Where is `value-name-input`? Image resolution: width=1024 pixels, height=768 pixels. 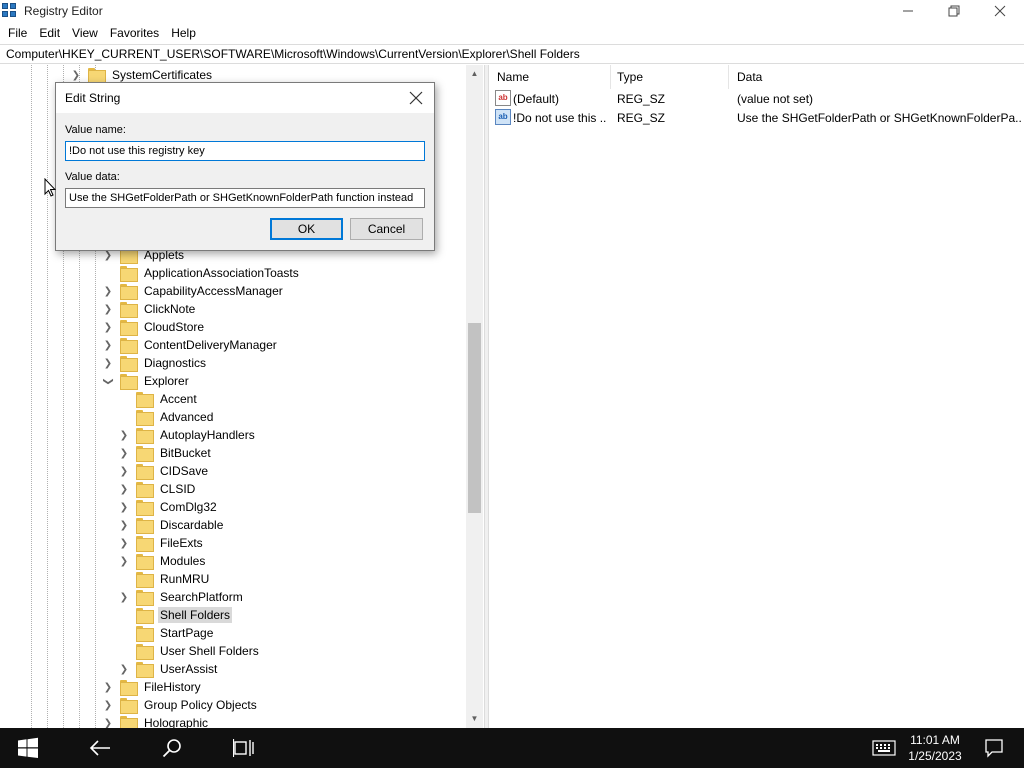
value-name-input is located at coordinates (245, 151).